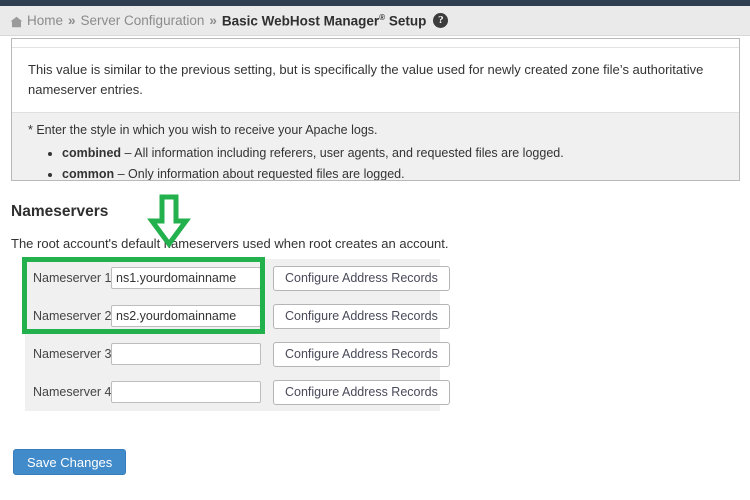  What do you see at coordinates (74, 316) in the screenshot?
I see `nameserver-2-label: Nameserver 2:` at bounding box center [74, 316].